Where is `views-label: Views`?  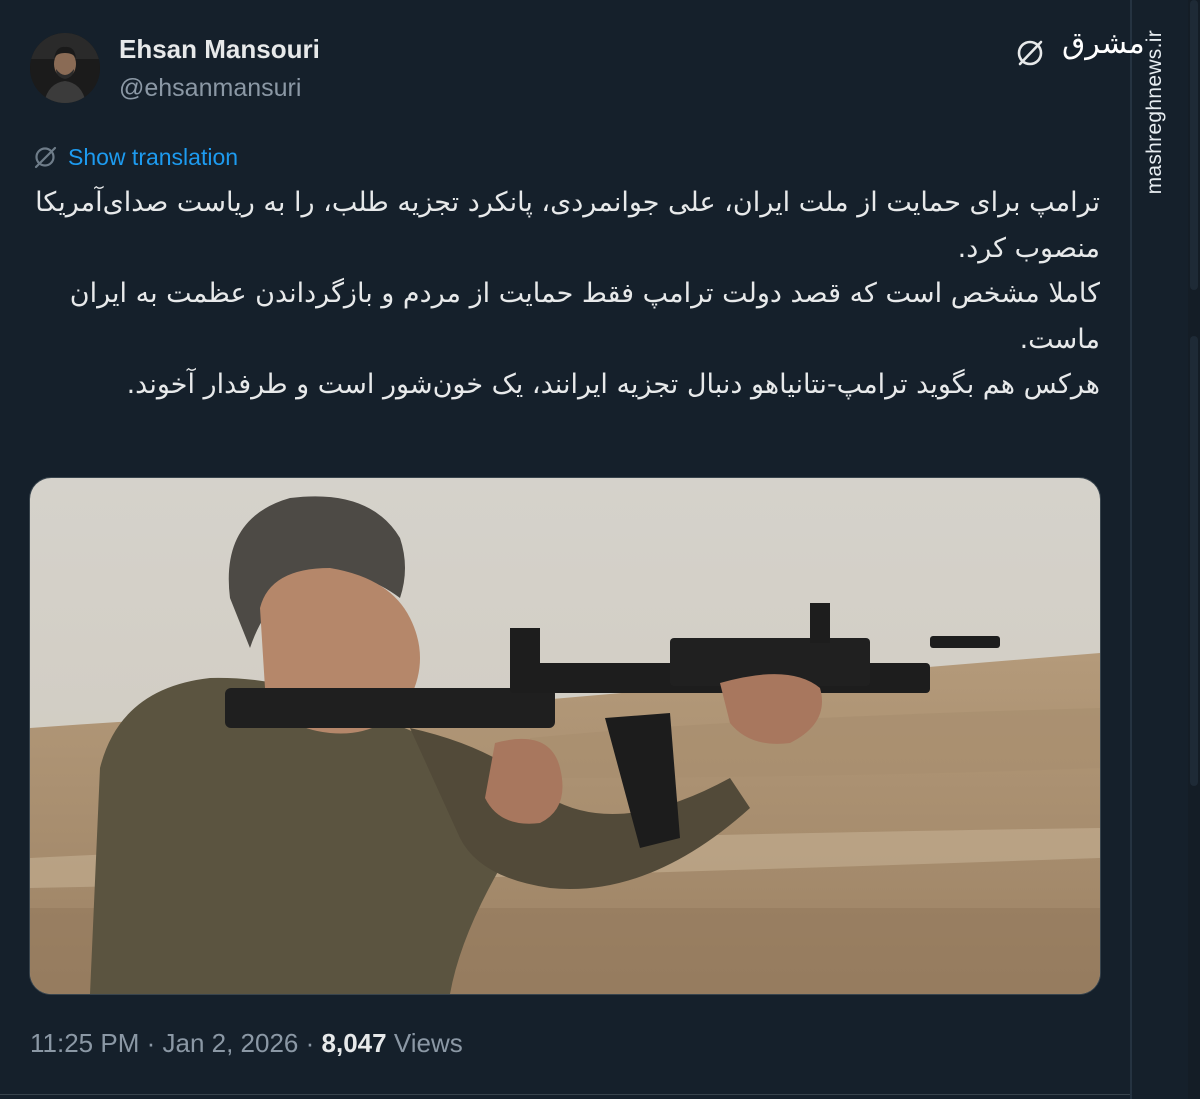
views-label: Views is located at coordinates (428, 1043).